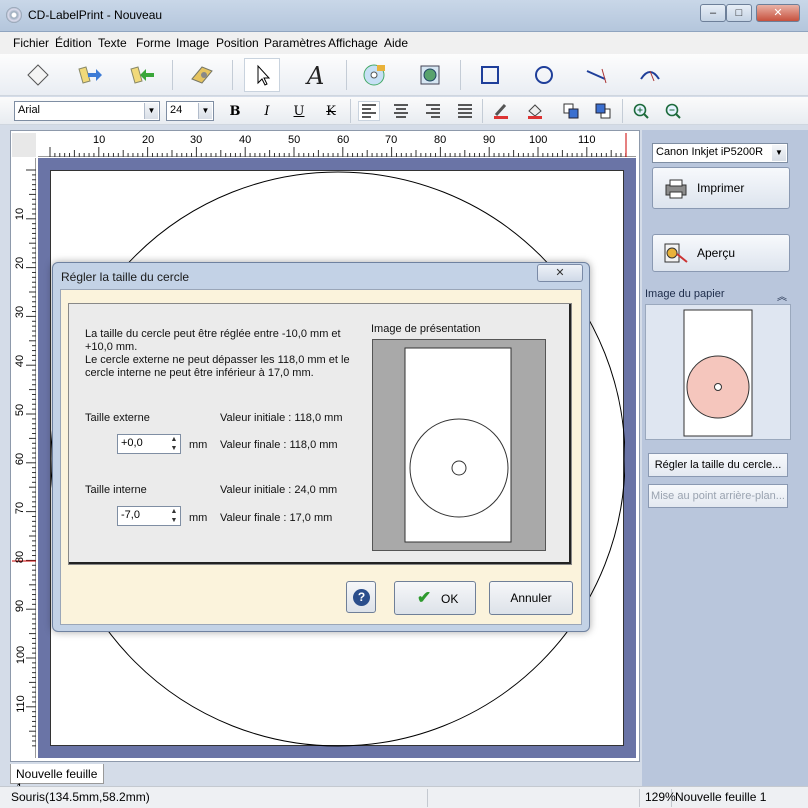 This screenshot has height=808, width=808. Describe the element at coordinates (237, 43) in the screenshot. I see `menu-position: Position` at that location.